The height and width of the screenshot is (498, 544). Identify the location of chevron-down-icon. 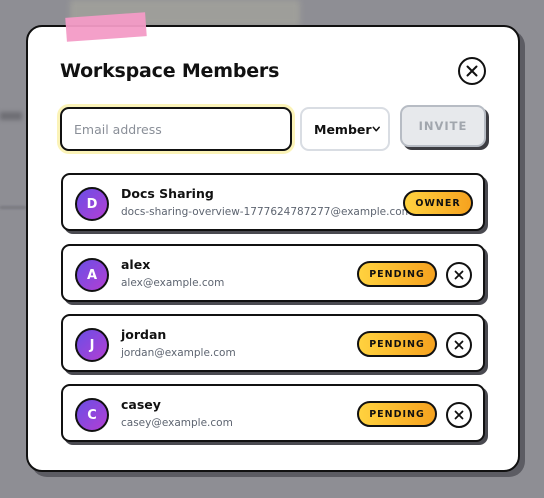
(376, 129).